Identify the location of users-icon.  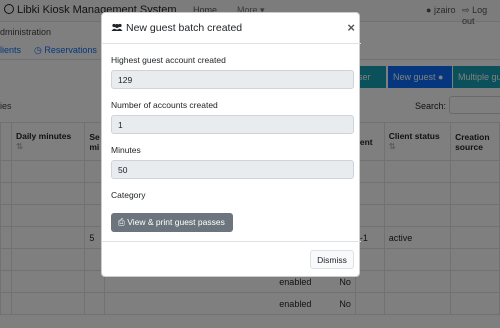
(117, 29).